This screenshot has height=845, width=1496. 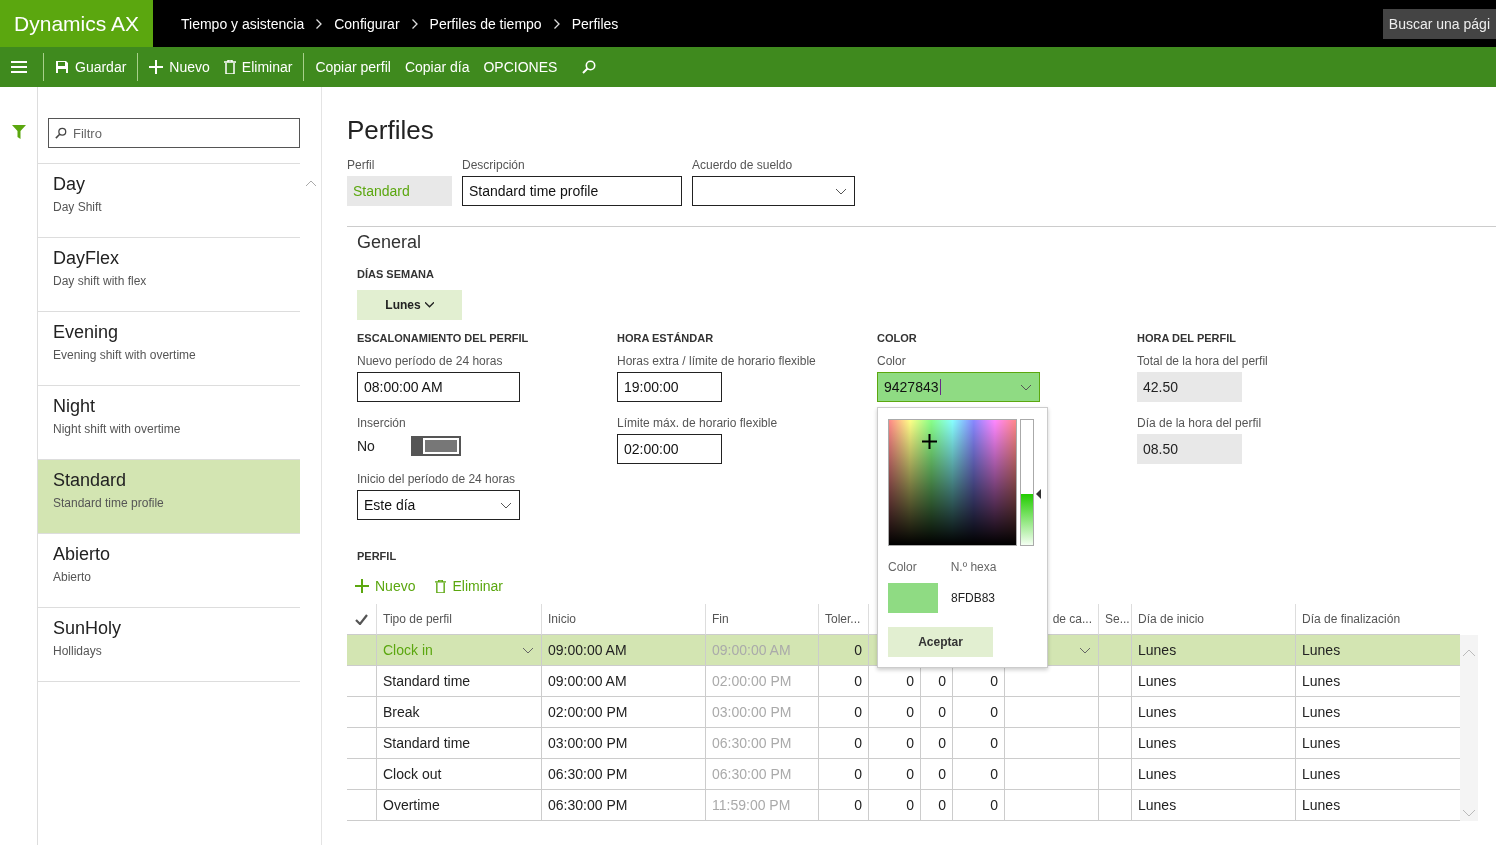 I want to click on group-heading: DÍAS SEMANA, so click(x=396, y=274).